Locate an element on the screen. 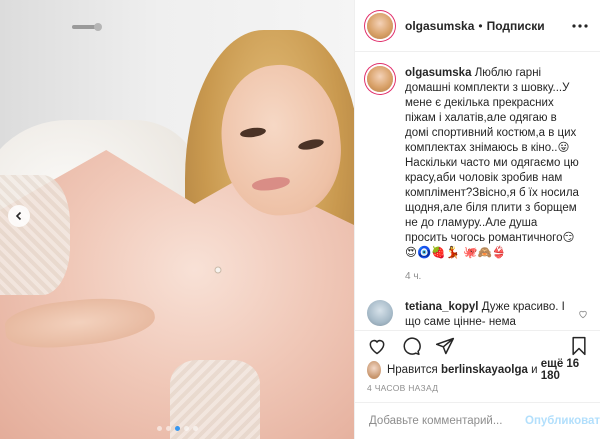 This screenshot has width=600, height=439. chevron-left-icon is located at coordinates (18, 216).